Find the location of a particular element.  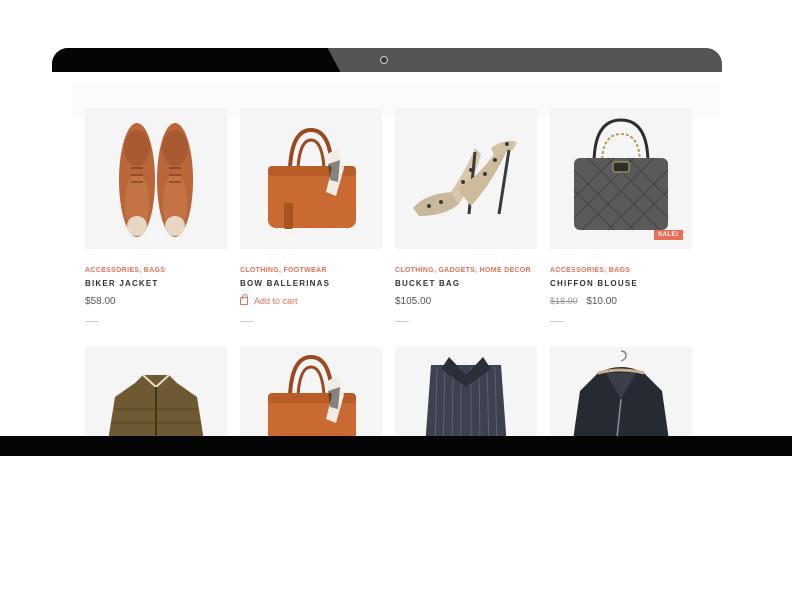

product-image-shirt is located at coordinates (466, 391).